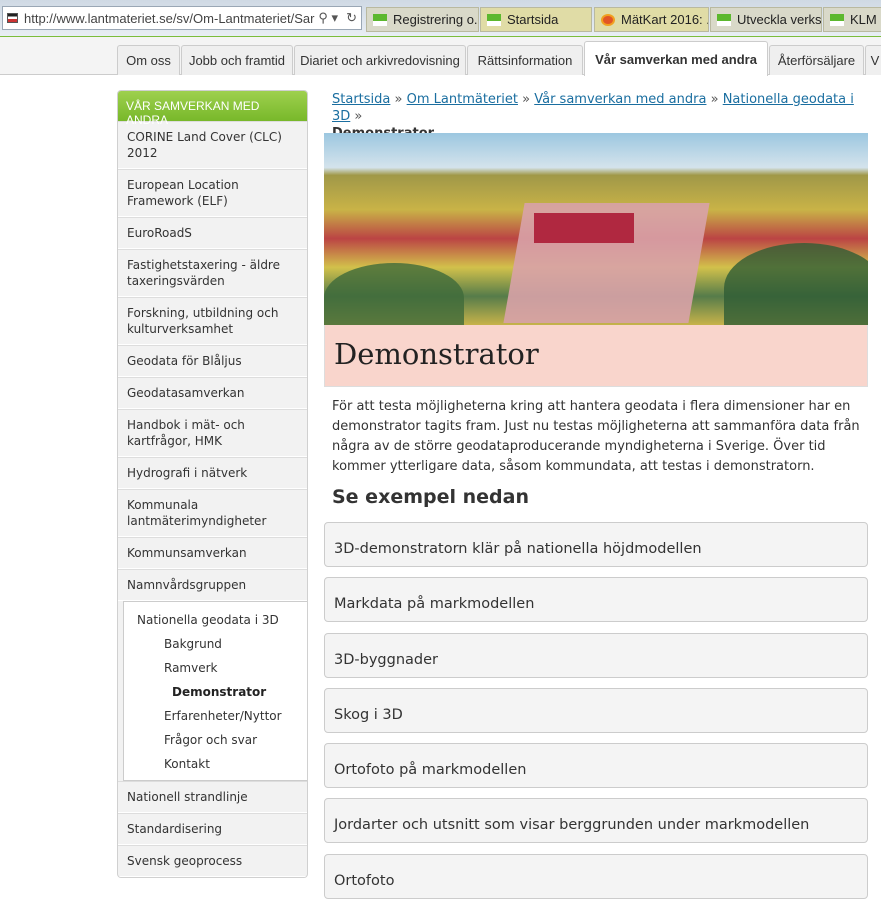  What do you see at coordinates (12, 18) in the screenshot?
I see `site-favicon` at bounding box center [12, 18].